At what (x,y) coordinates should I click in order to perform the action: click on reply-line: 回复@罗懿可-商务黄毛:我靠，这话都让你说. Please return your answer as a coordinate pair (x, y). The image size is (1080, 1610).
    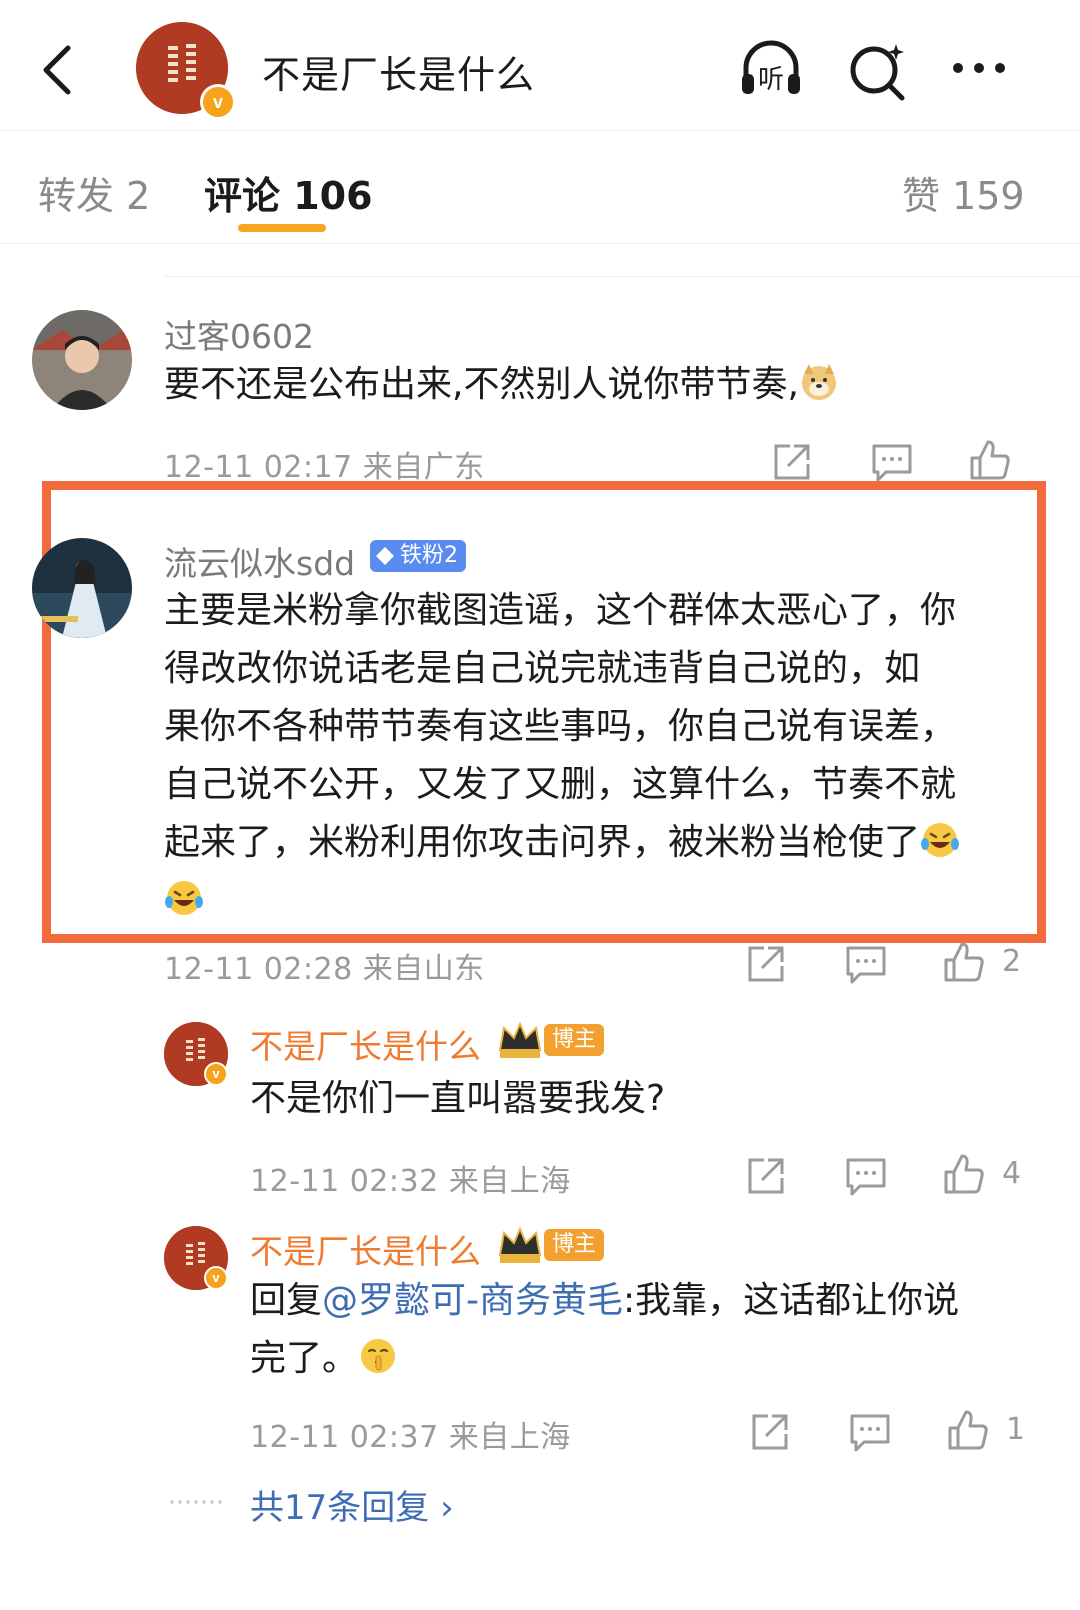
    Looking at the image, I should click on (640, 1301).